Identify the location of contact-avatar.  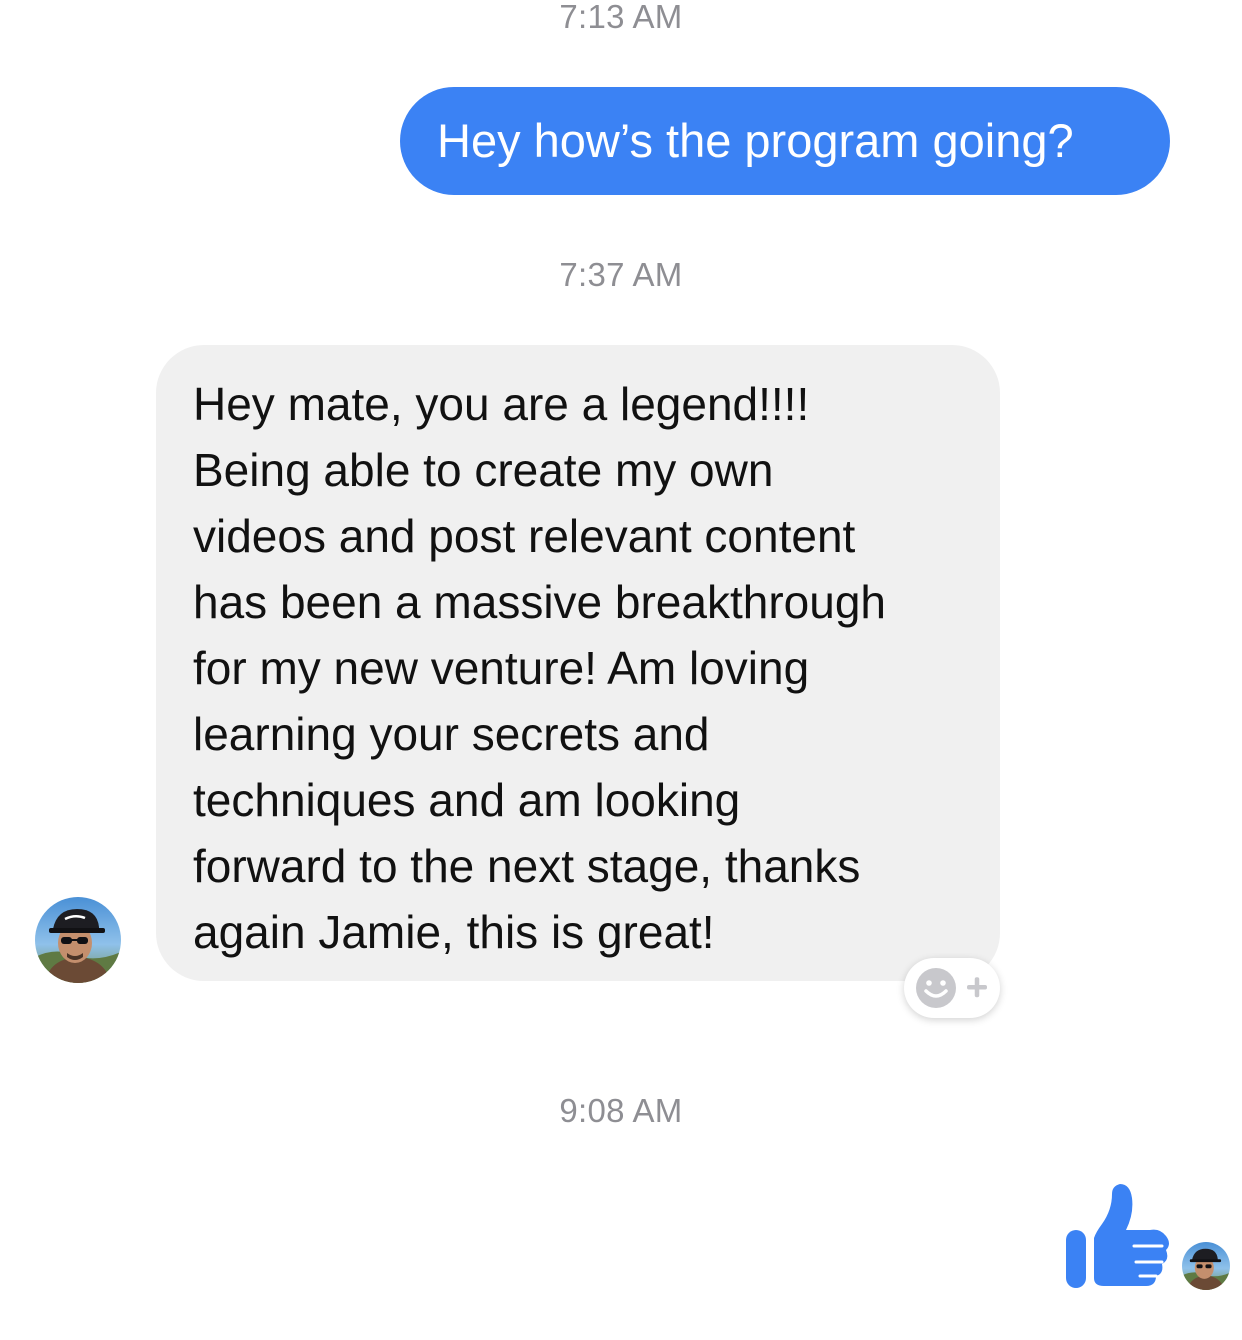
(78, 940).